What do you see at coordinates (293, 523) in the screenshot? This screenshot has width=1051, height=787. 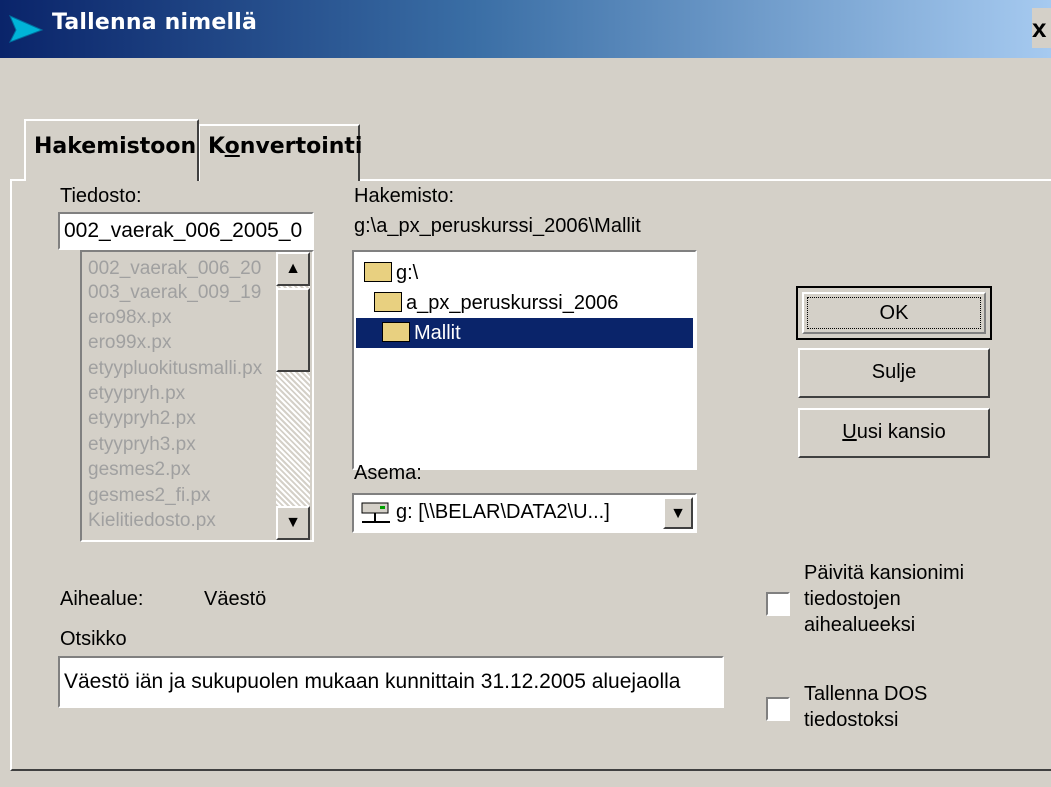 I see `scroll-down-icon: ▼` at bounding box center [293, 523].